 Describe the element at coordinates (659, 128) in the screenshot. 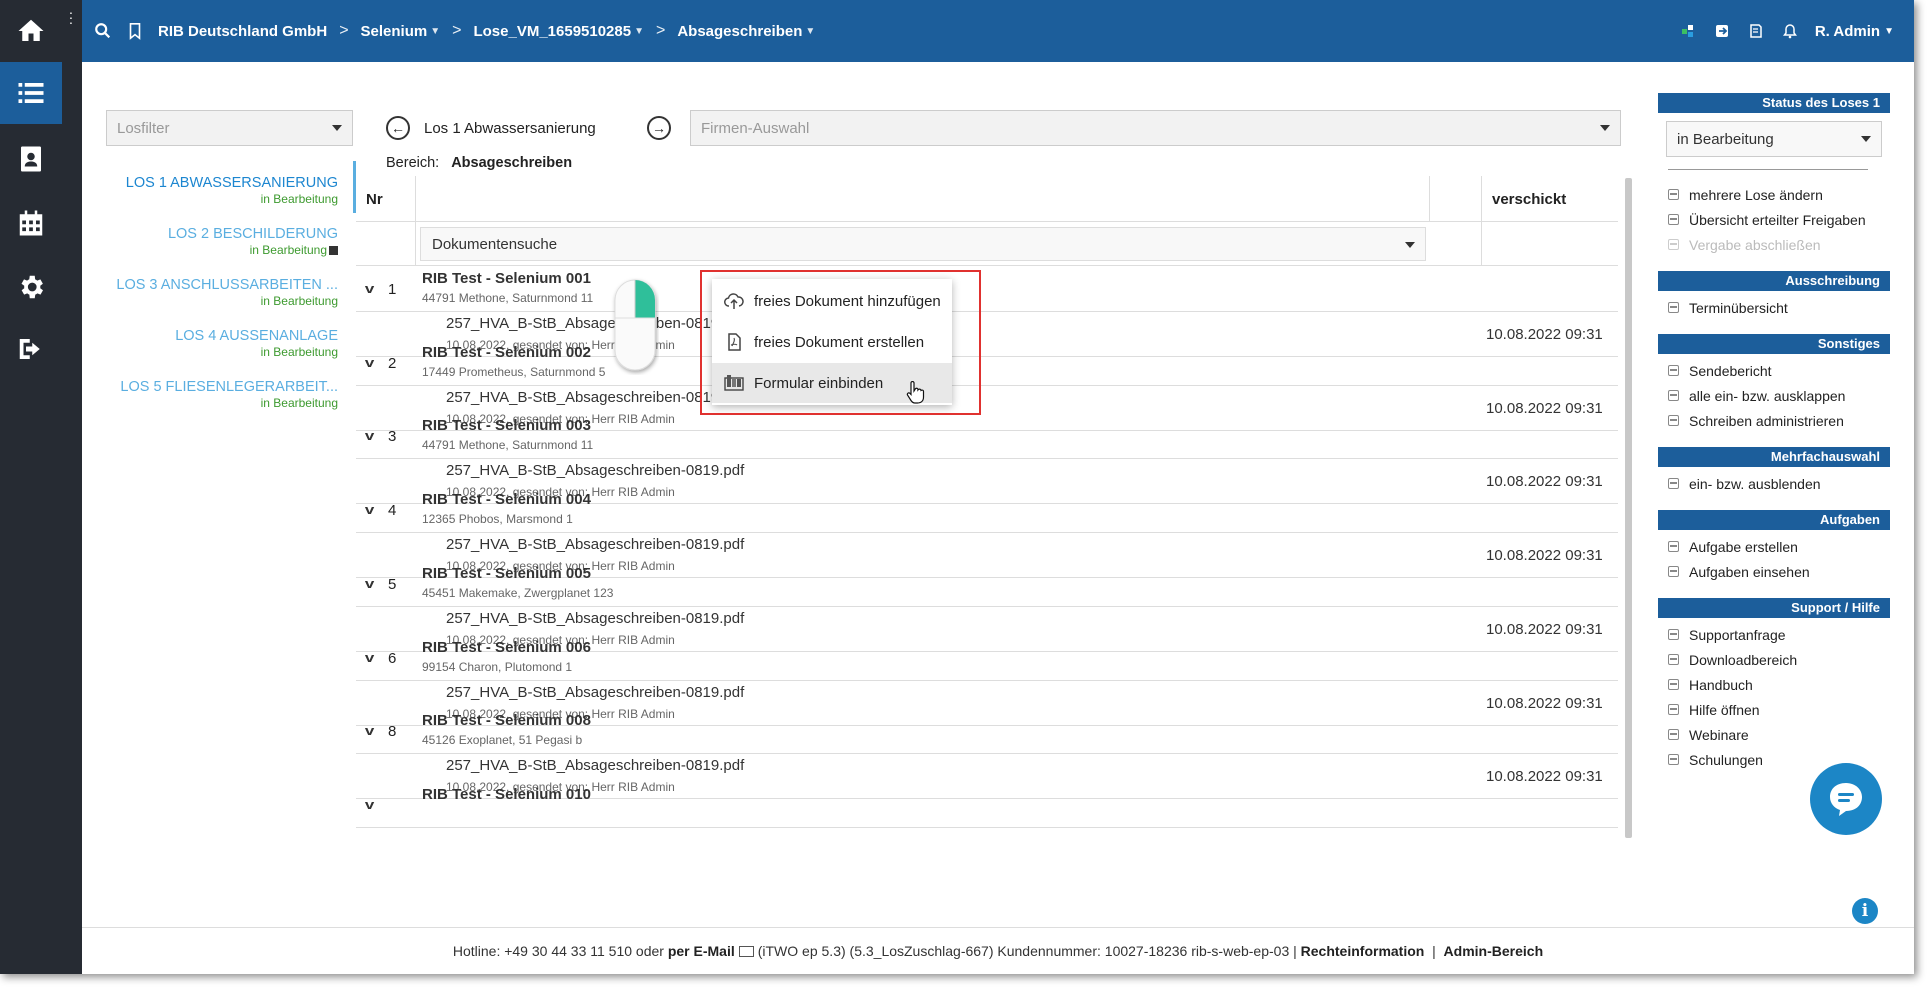

I see `next-lot-icon: →` at that location.